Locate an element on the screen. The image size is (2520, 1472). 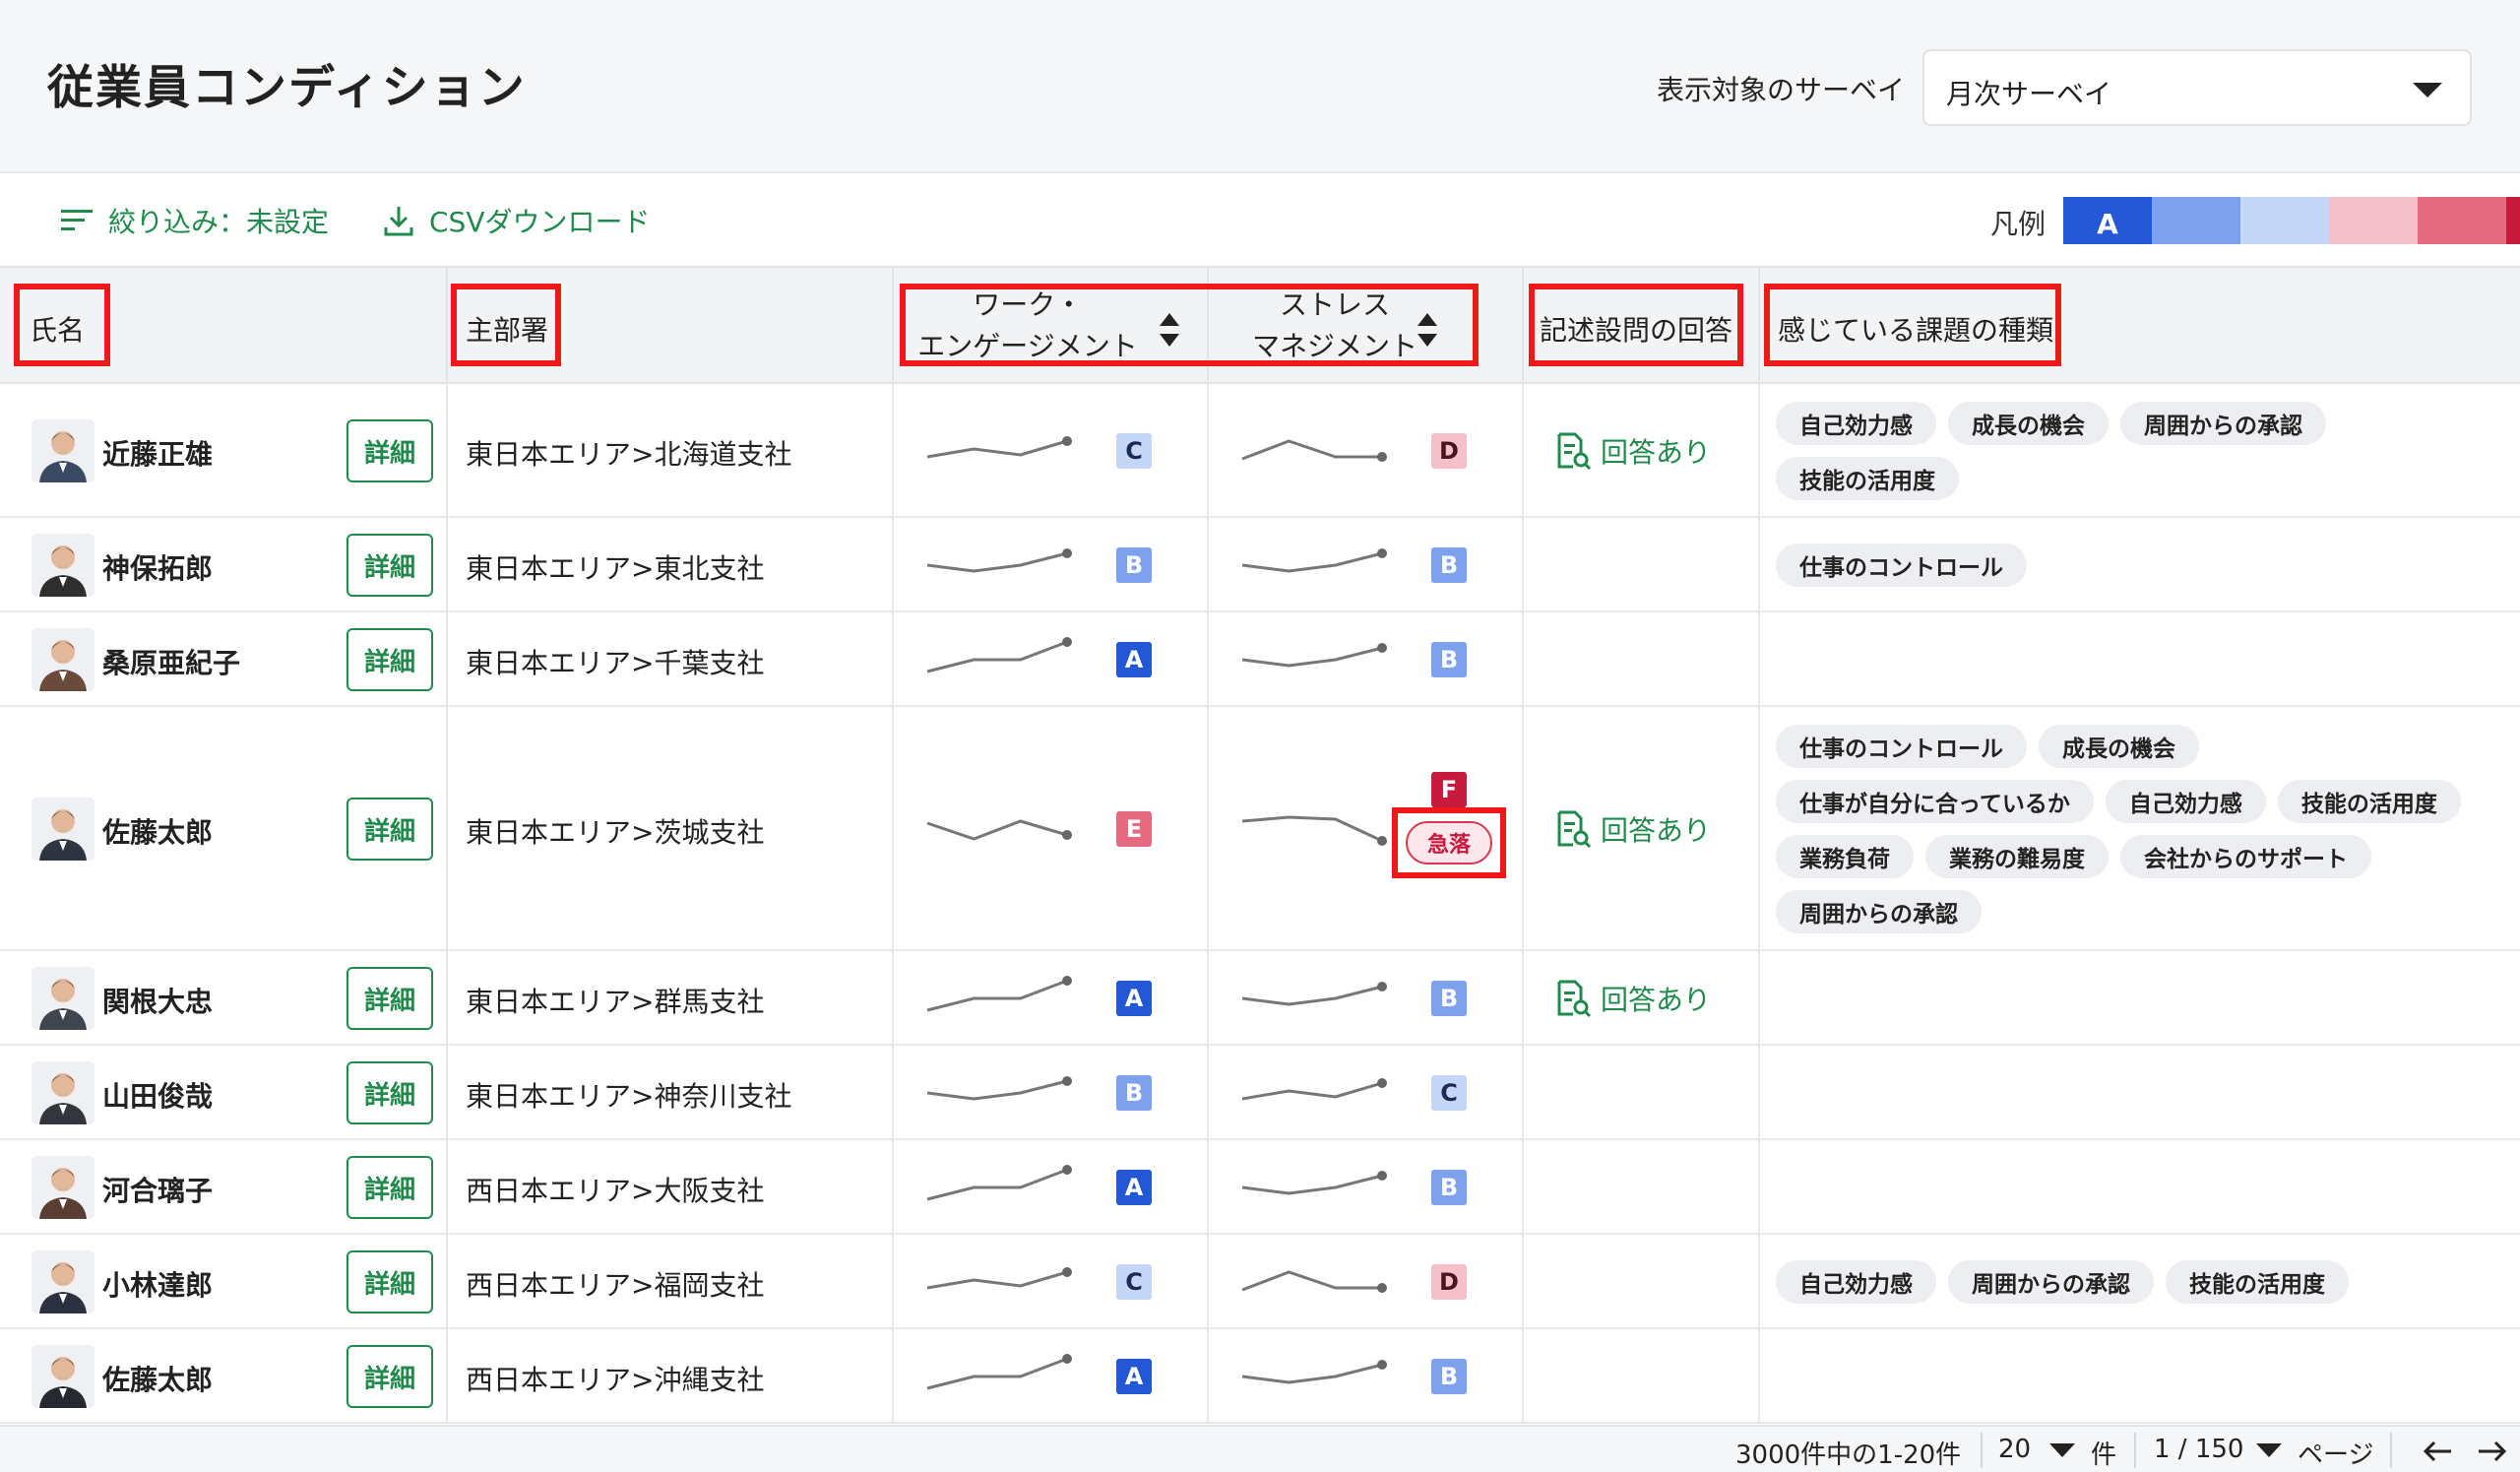
issue-tag: 仕事のコントロール is located at coordinates (1901, 565).